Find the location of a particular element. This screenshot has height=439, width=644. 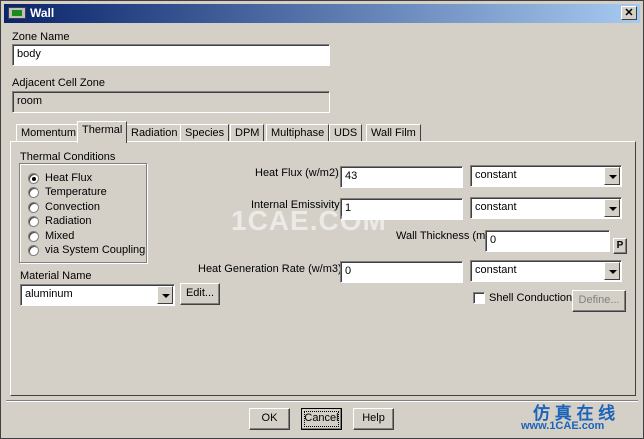

title-bar: Wall ✕ is located at coordinates (322, 13).